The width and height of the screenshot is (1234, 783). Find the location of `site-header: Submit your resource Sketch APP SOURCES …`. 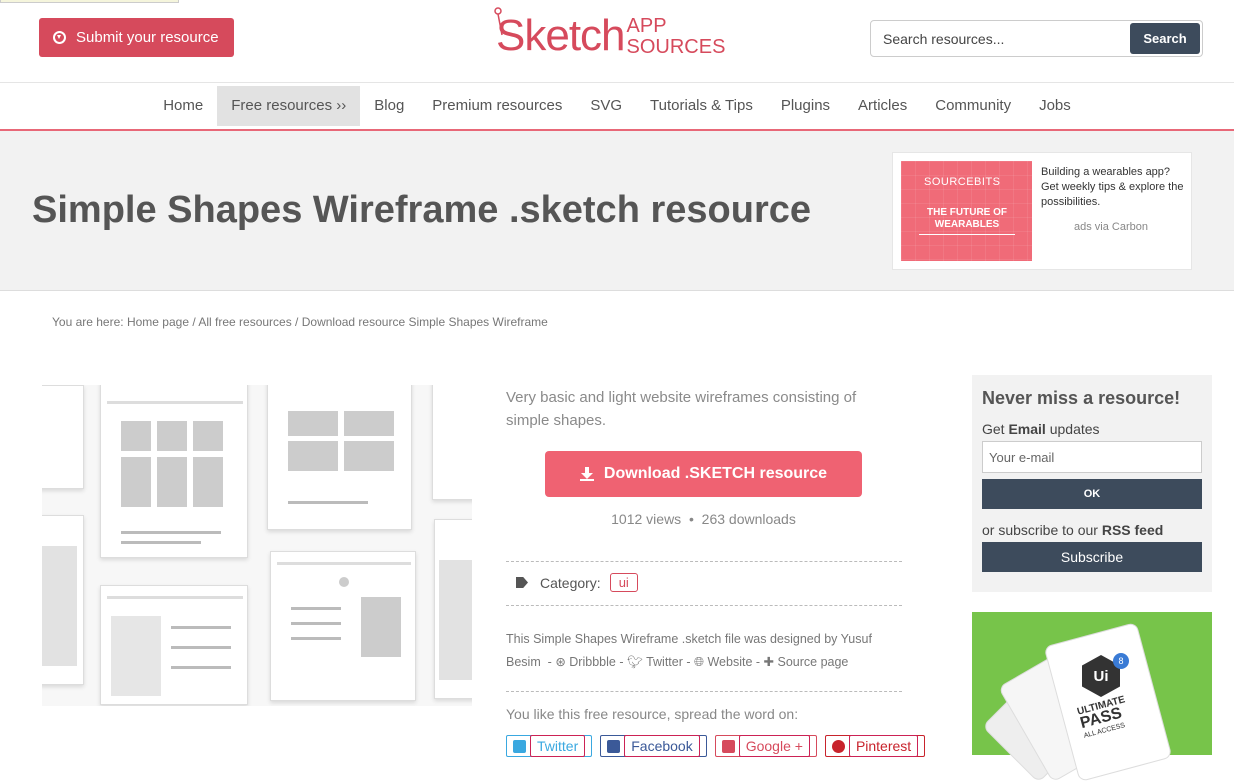

site-header: Submit your resource Sketch APP SOURCES … is located at coordinates (617, 41).